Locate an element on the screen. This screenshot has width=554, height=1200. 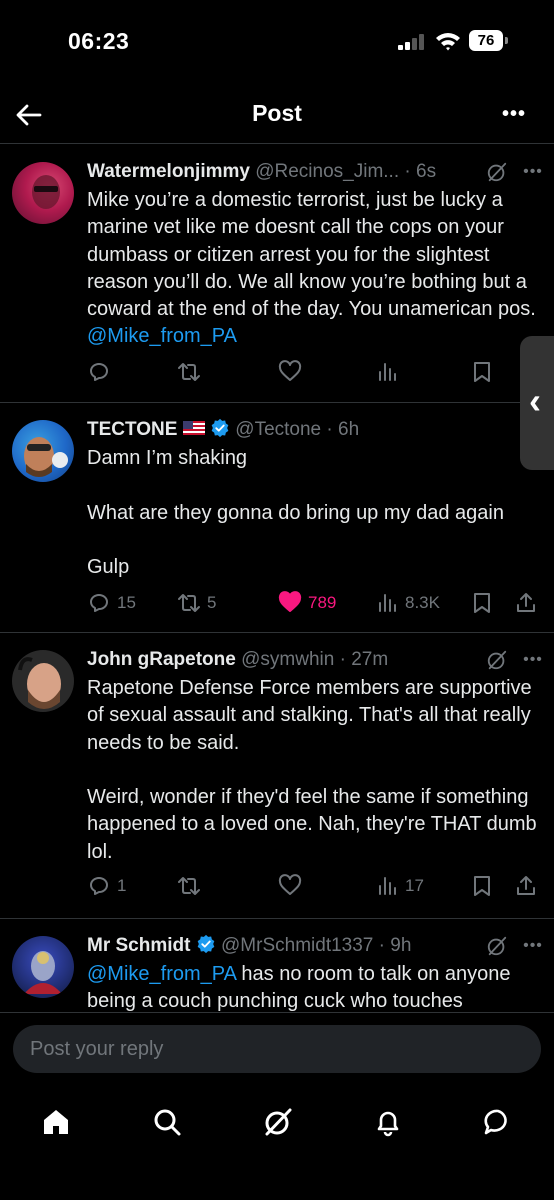
messages-icon is located at coordinates (495, 1122).